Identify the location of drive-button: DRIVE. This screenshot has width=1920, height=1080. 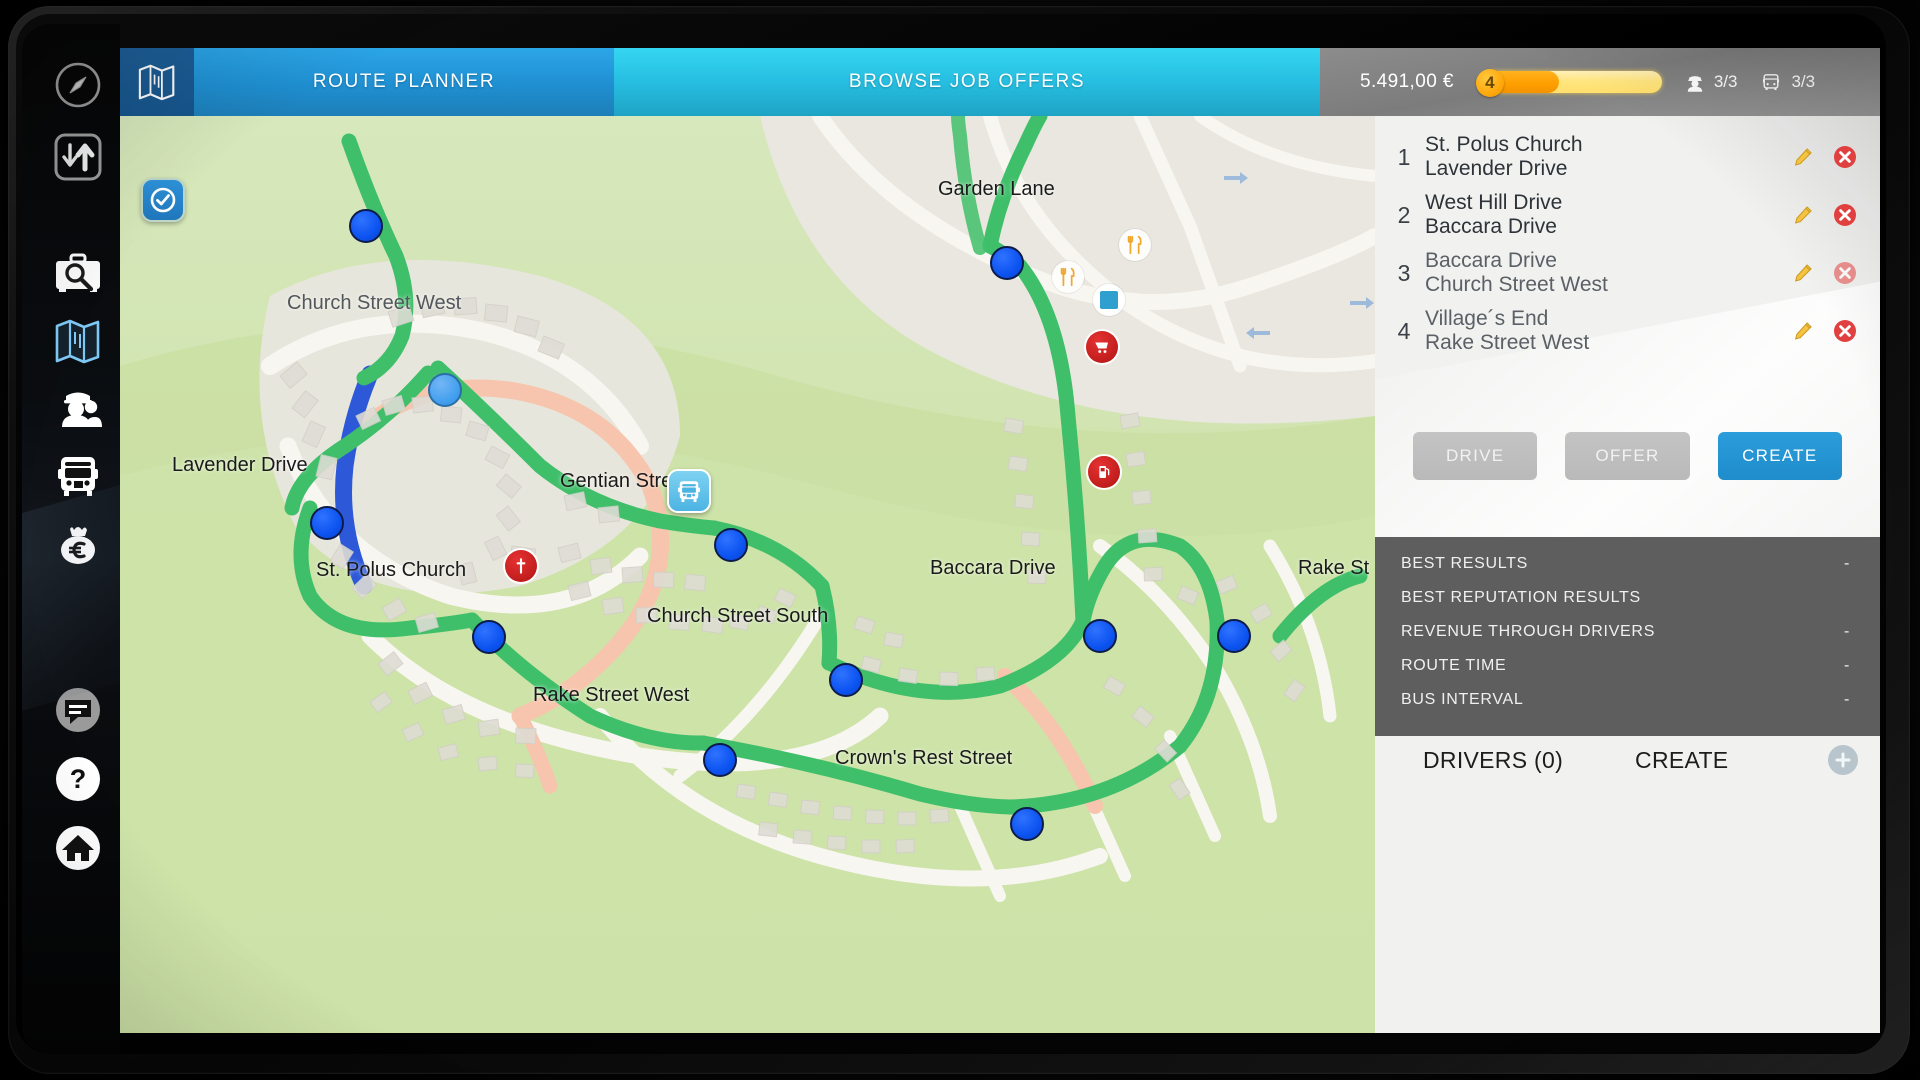
(1475, 456).